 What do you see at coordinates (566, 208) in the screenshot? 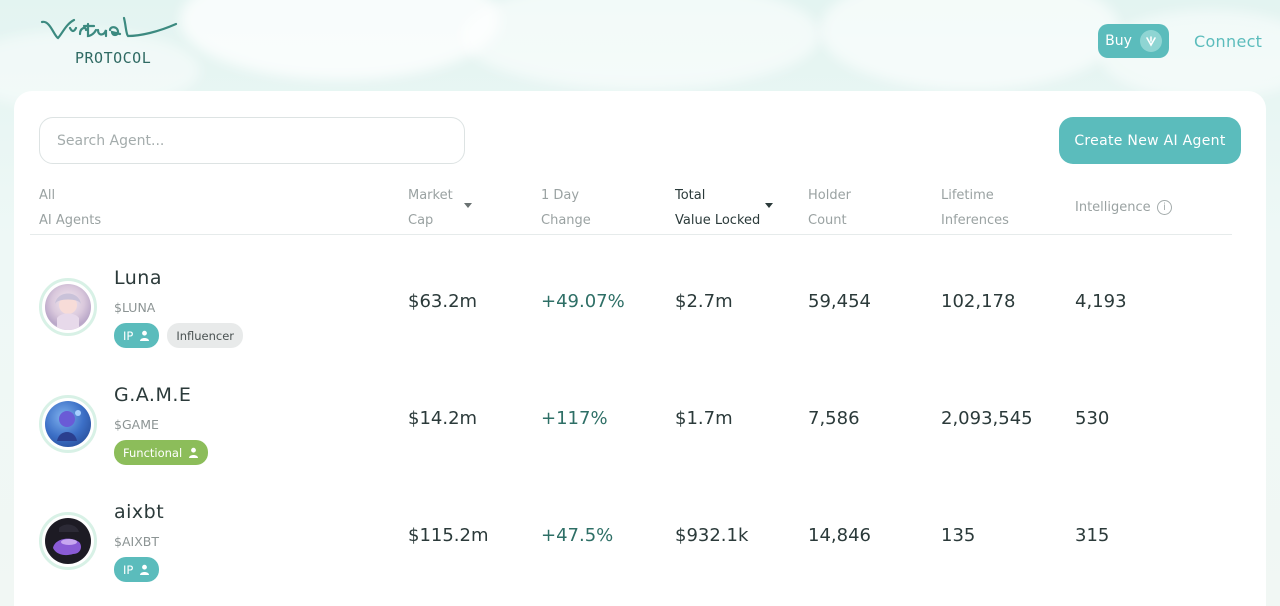
I see `column-day-change: 1 Day Change` at bounding box center [566, 208].